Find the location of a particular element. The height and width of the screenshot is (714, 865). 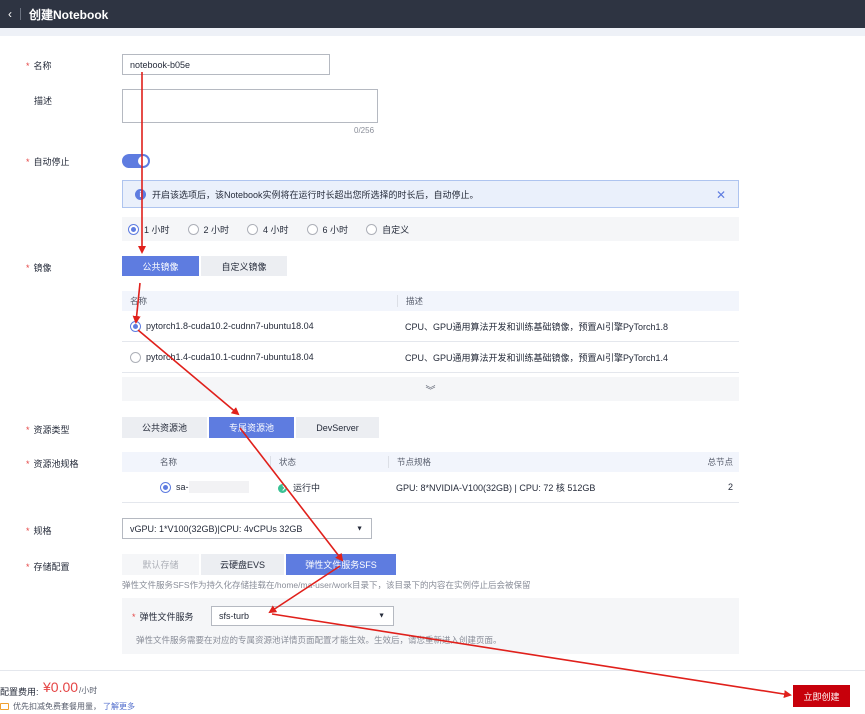

price-value: ¥0.00 is located at coordinates (61, 687).